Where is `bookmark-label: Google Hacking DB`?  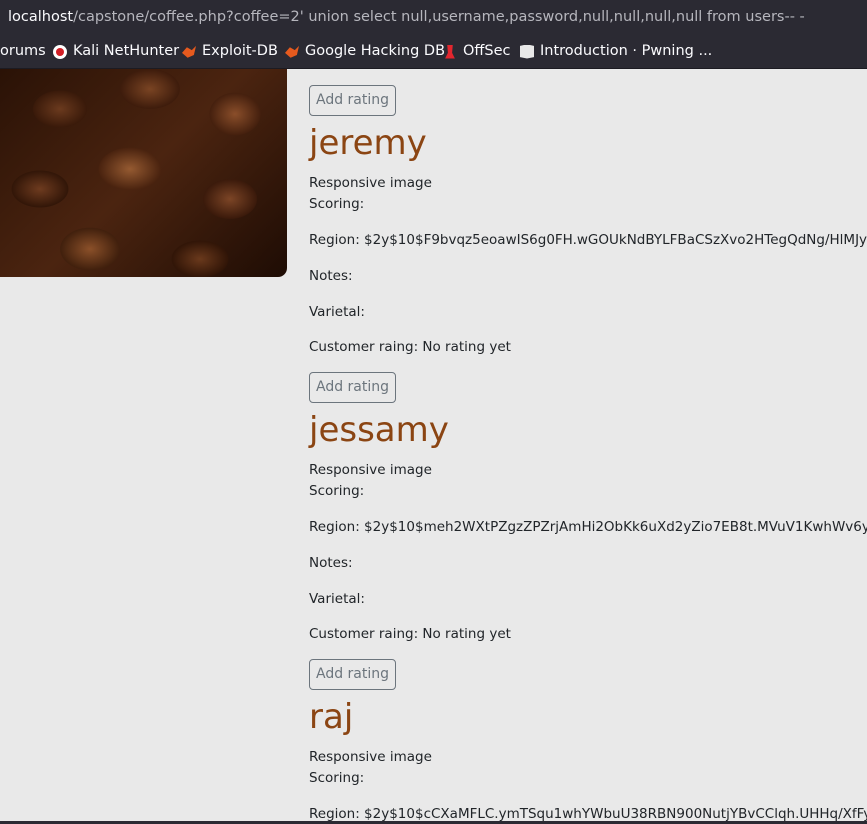 bookmark-label: Google Hacking DB is located at coordinates (375, 51).